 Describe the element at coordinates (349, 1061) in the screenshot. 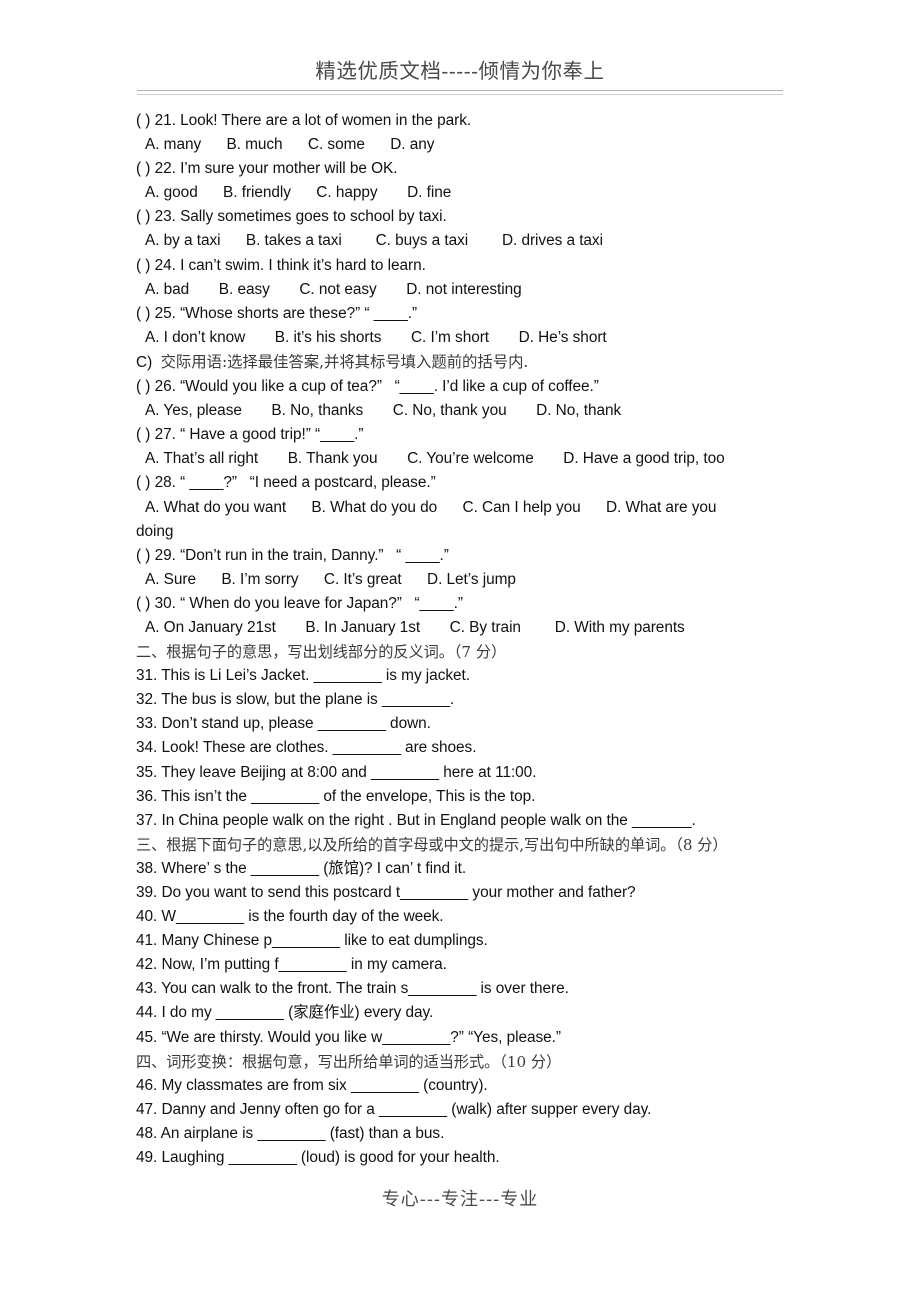

I see `section-heading: 四、词形变换：根据句意，写出所给单词的适当形式。（10 分）` at that location.